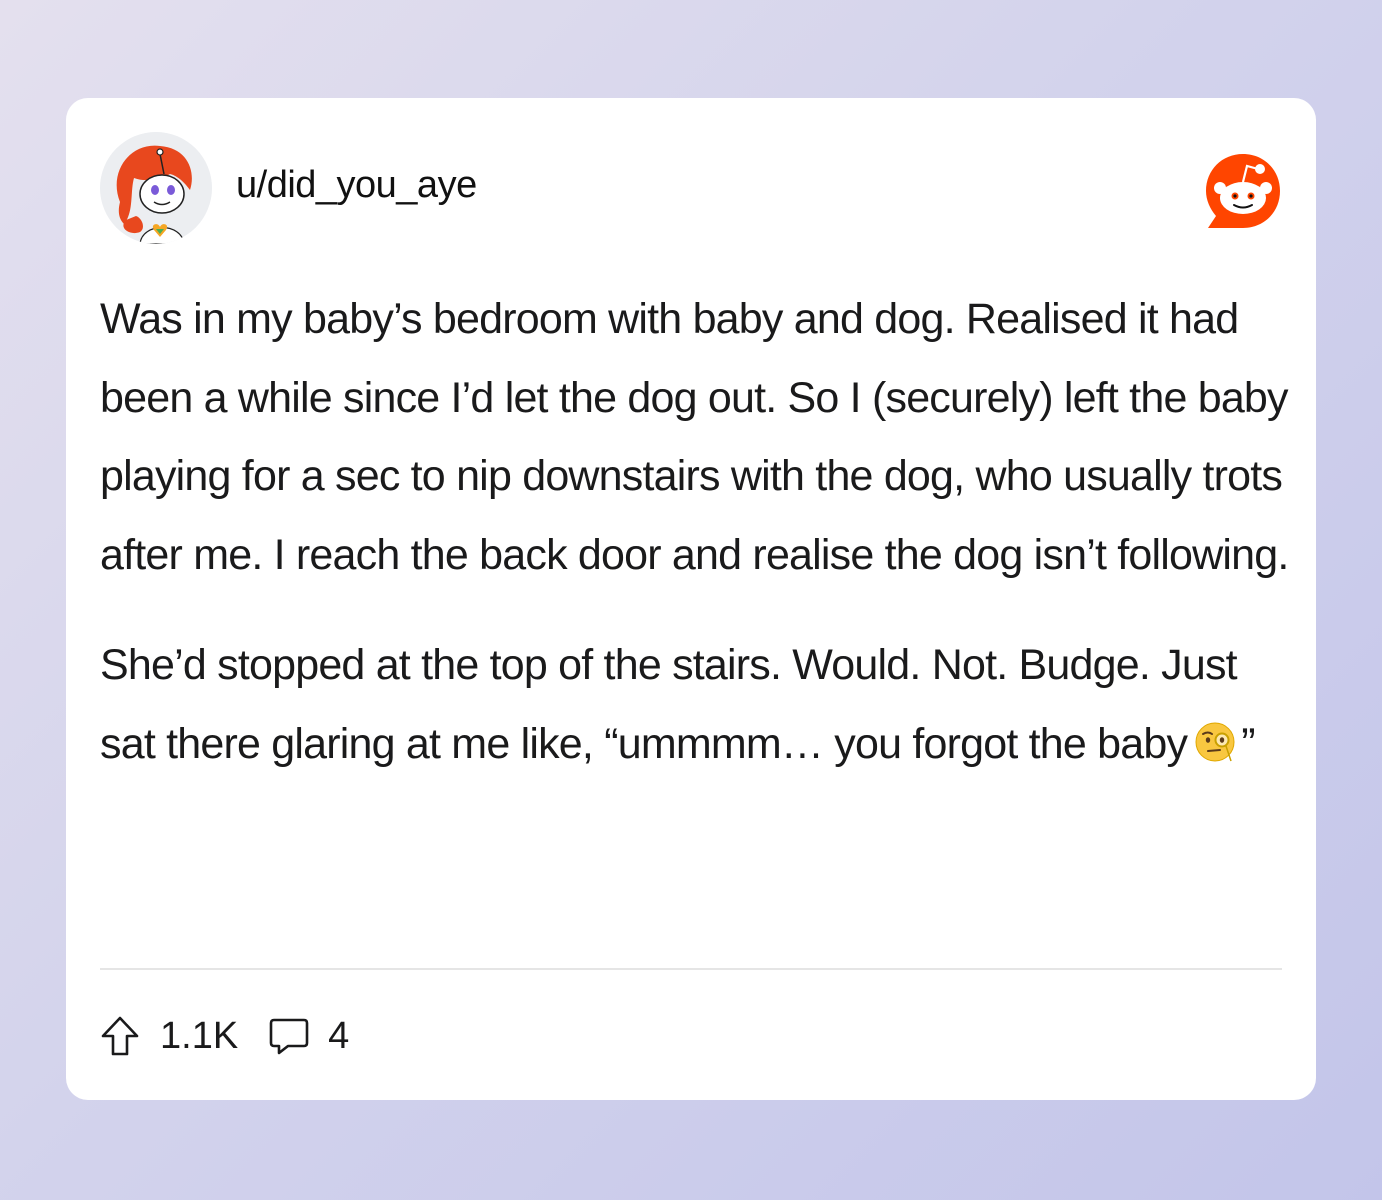 This screenshot has width=1382, height=1200. I want to click on comments-button: 4, so click(308, 1036).